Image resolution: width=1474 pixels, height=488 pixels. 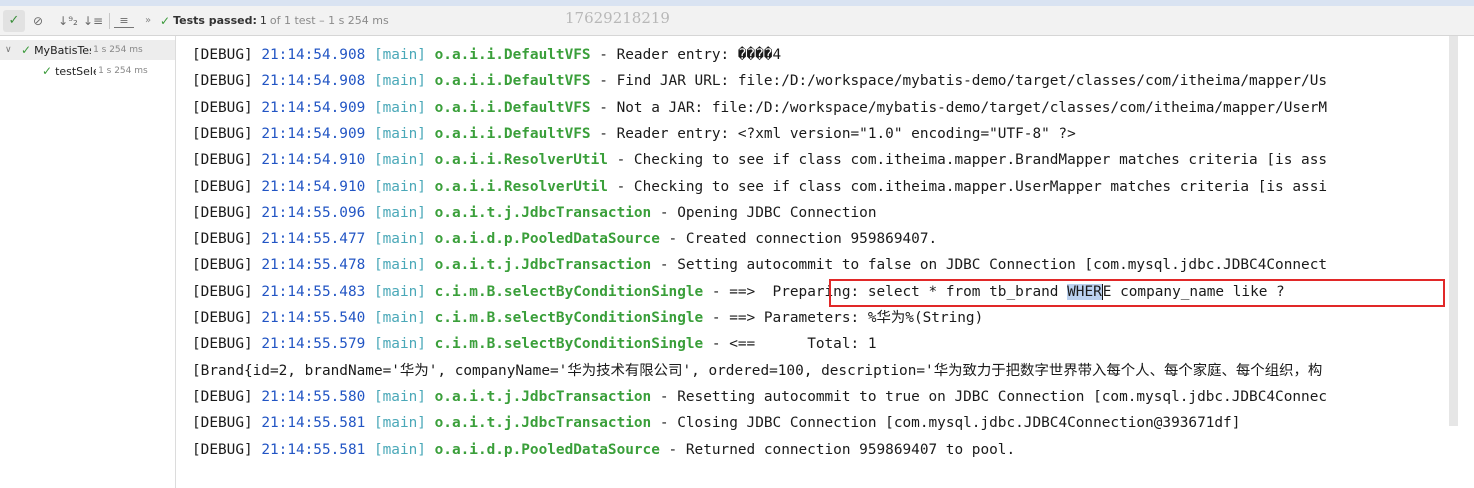 I want to click on vertical-scrollbar, so click(x=1460, y=262).